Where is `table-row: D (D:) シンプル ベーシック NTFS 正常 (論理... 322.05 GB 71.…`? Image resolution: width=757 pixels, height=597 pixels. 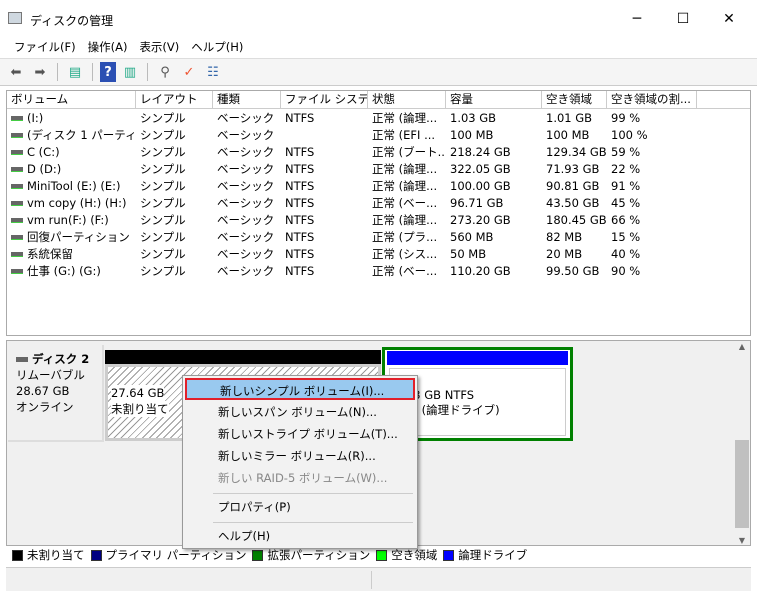
table-row: D (D:) シンプル ベーシック NTFS 正常 (論理... 322.05 GB 71.… is located at coordinates (378, 169).